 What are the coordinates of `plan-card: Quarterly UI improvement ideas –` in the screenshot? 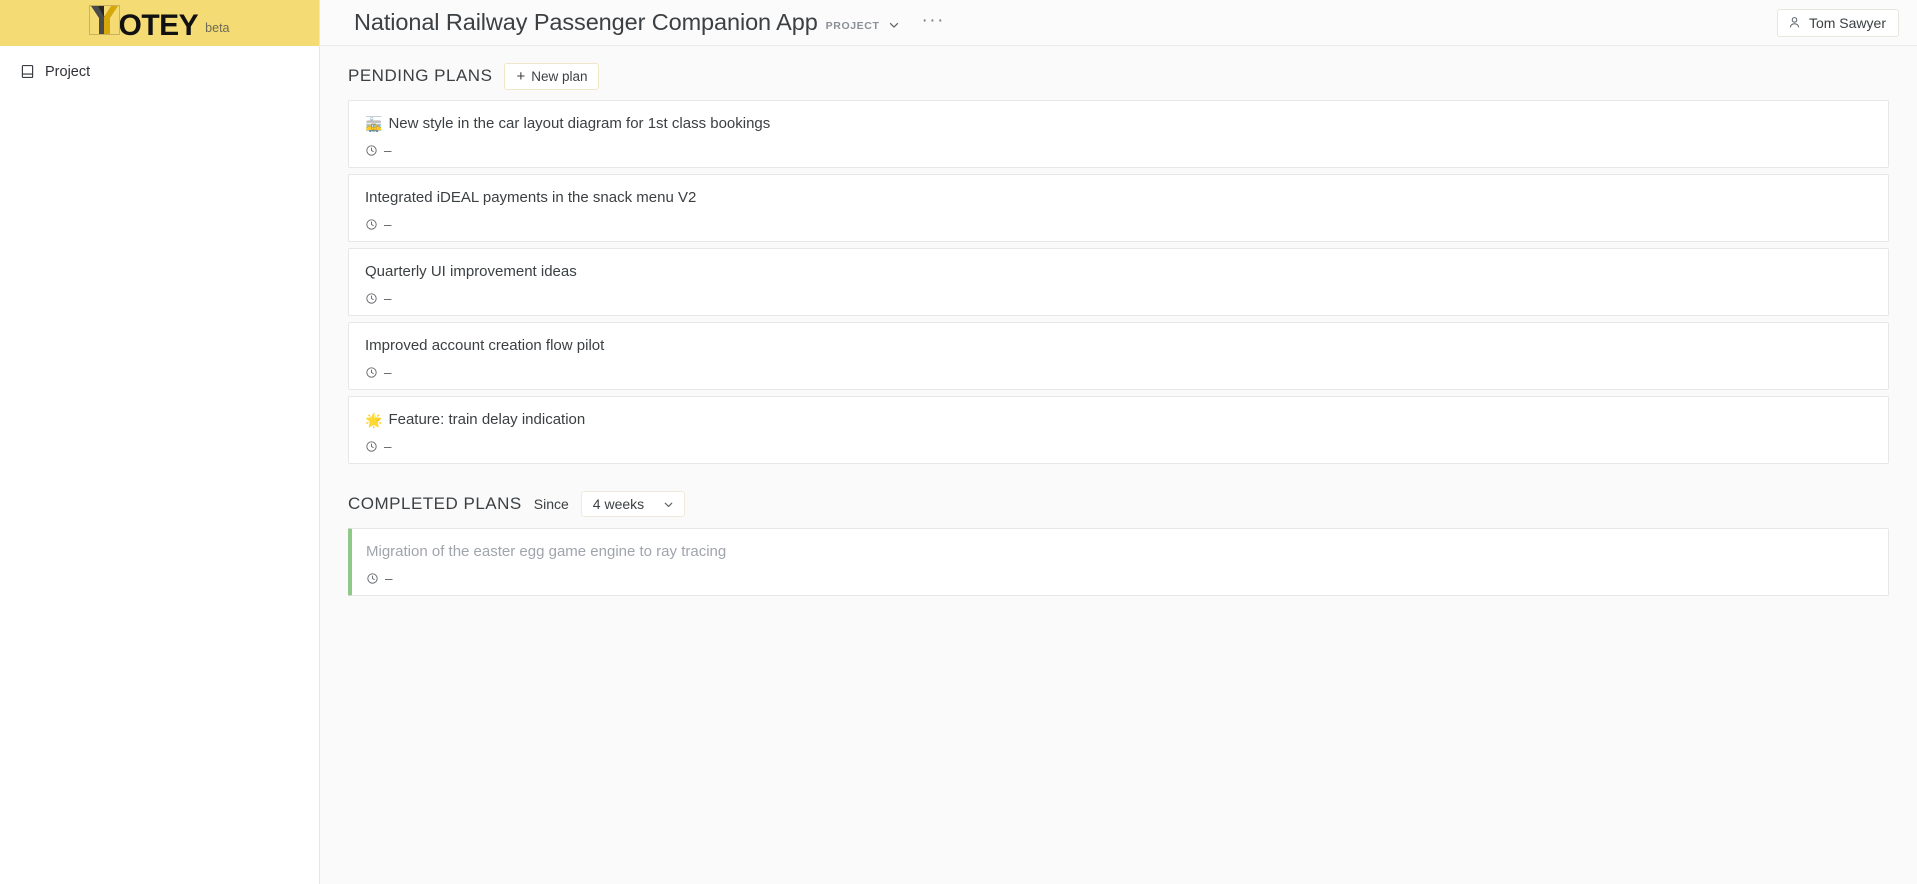 It's located at (1118, 282).